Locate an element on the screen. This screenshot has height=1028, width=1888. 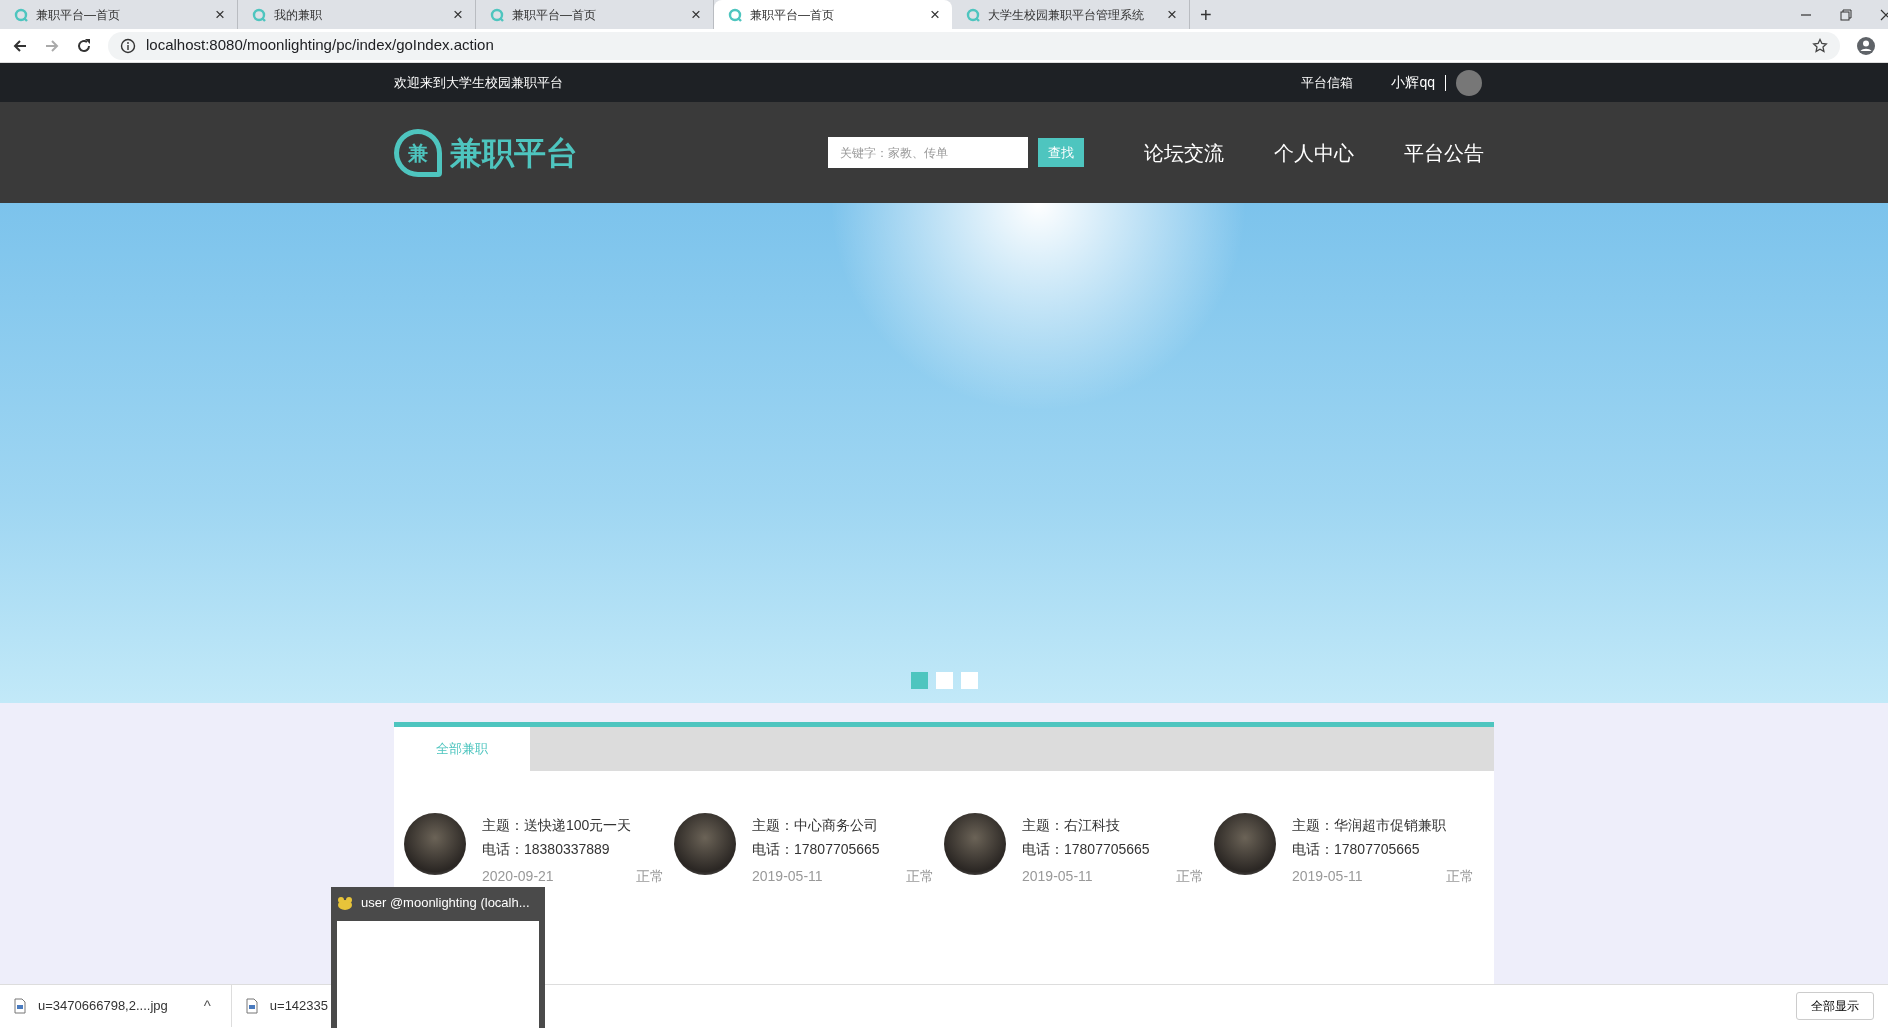
logo-text: 兼职平台 is located at coordinates (514, 153).